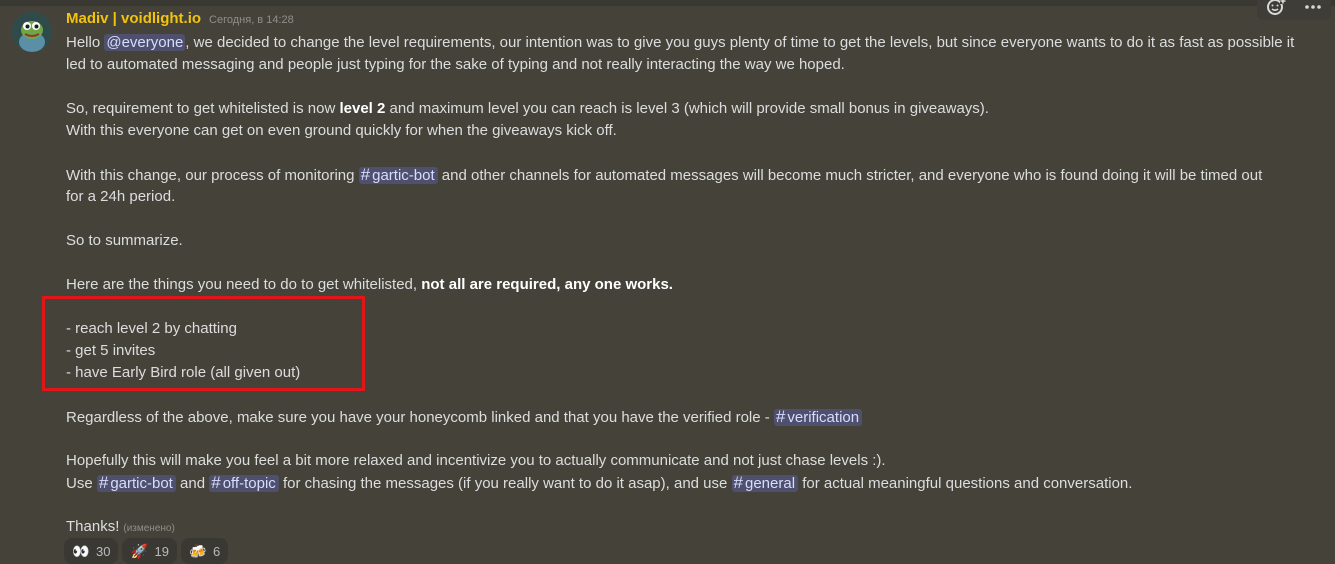  Describe the element at coordinates (151, 328) in the screenshot. I see `list-item: - reach level 2 by chatting` at that location.